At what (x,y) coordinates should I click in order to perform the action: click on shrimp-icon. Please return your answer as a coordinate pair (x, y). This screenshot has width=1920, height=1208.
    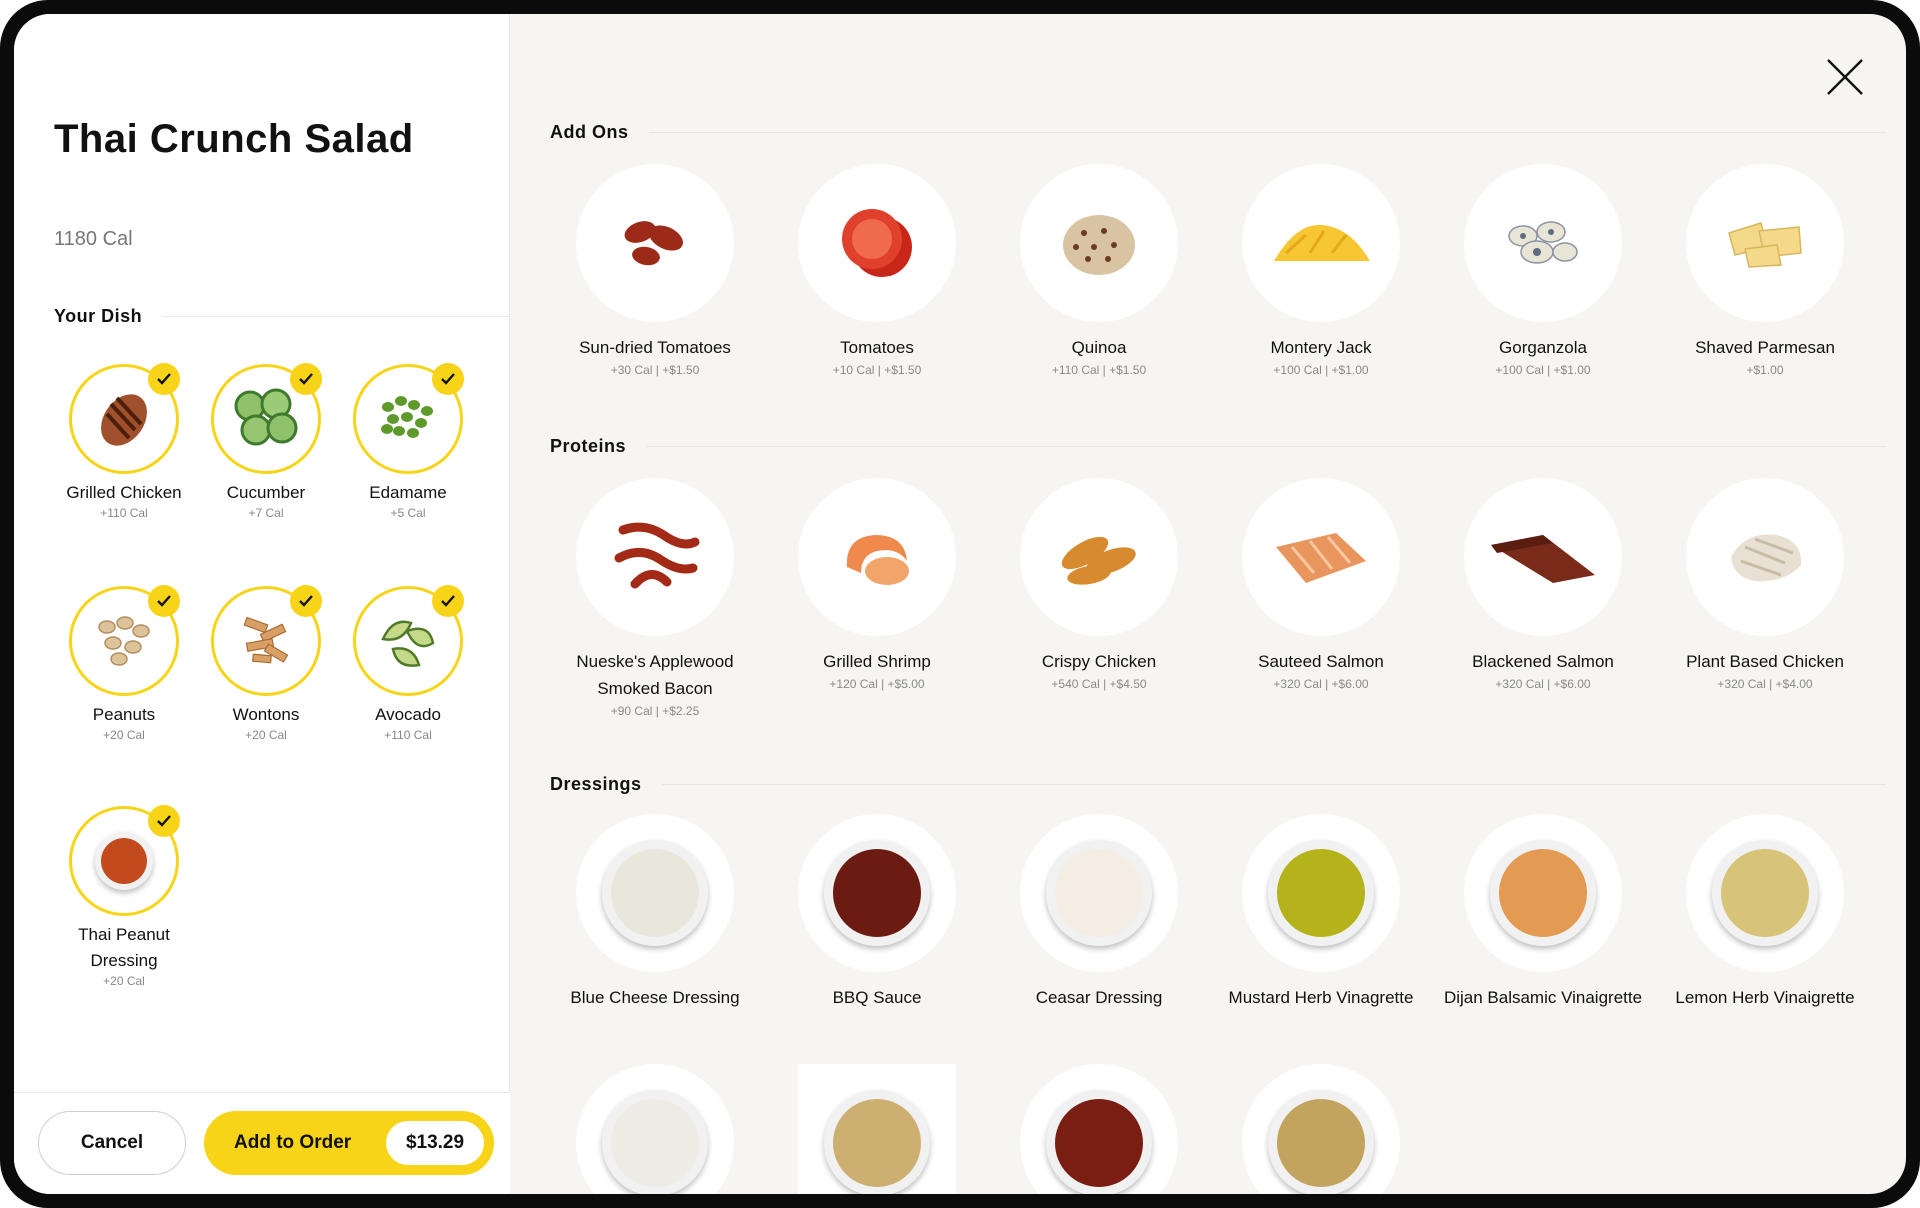
    Looking at the image, I should click on (877, 560).